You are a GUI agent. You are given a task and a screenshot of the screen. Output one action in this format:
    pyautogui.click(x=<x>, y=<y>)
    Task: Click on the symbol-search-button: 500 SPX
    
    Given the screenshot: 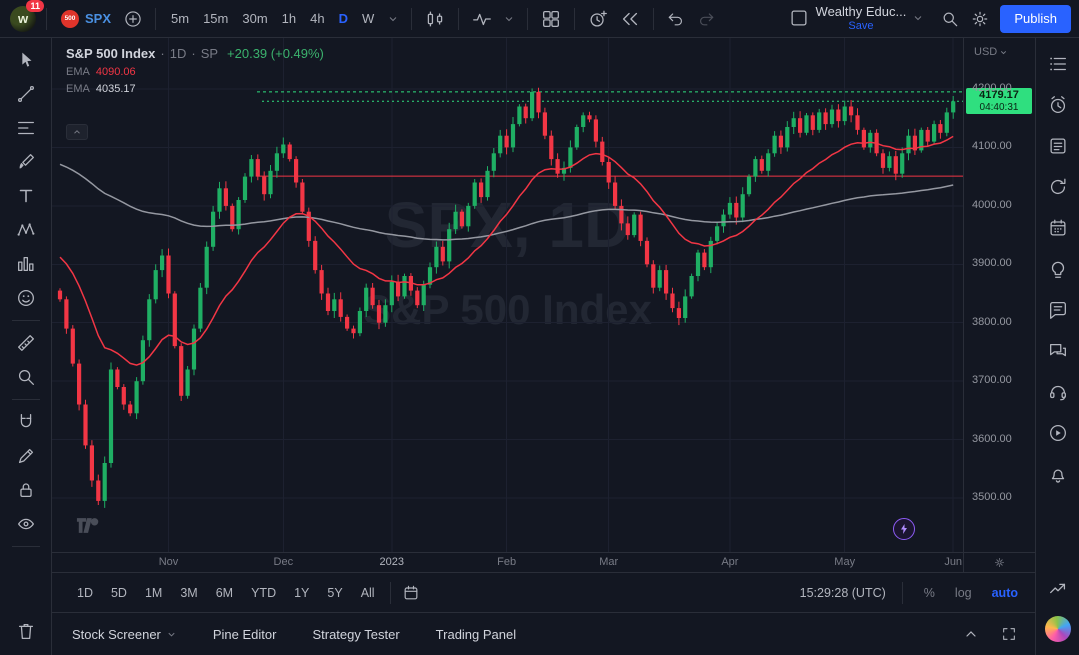 What is the action you would take?
    pyautogui.click(x=86, y=18)
    